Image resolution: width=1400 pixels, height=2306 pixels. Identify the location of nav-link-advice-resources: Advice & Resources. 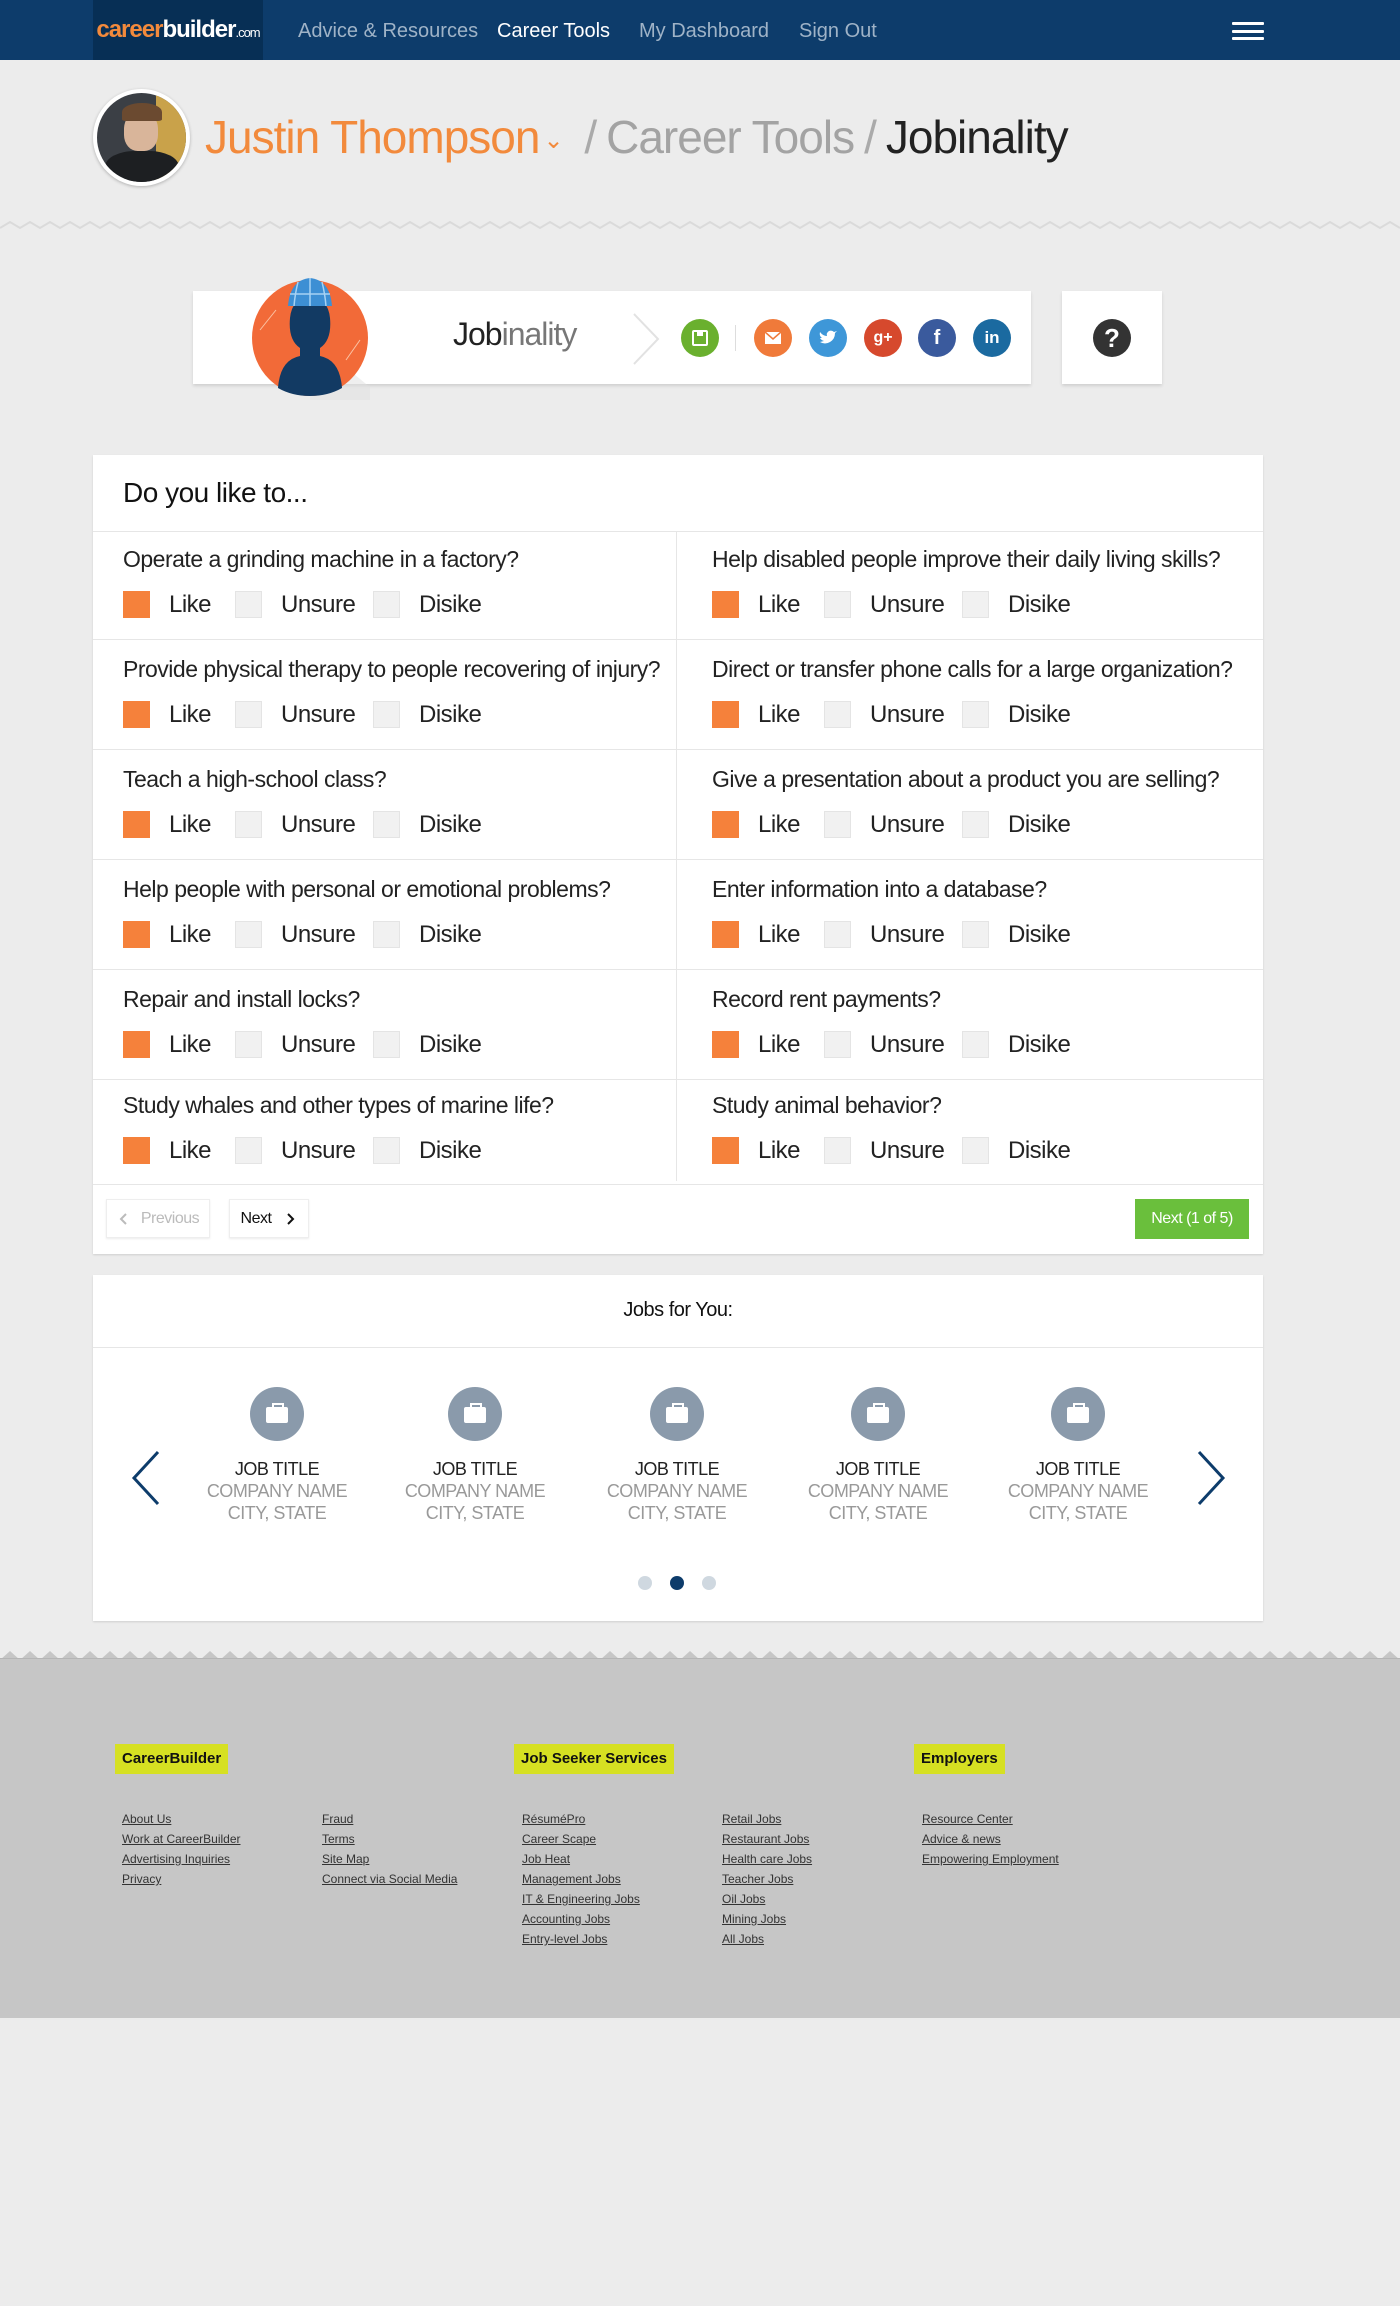
(388, 30).